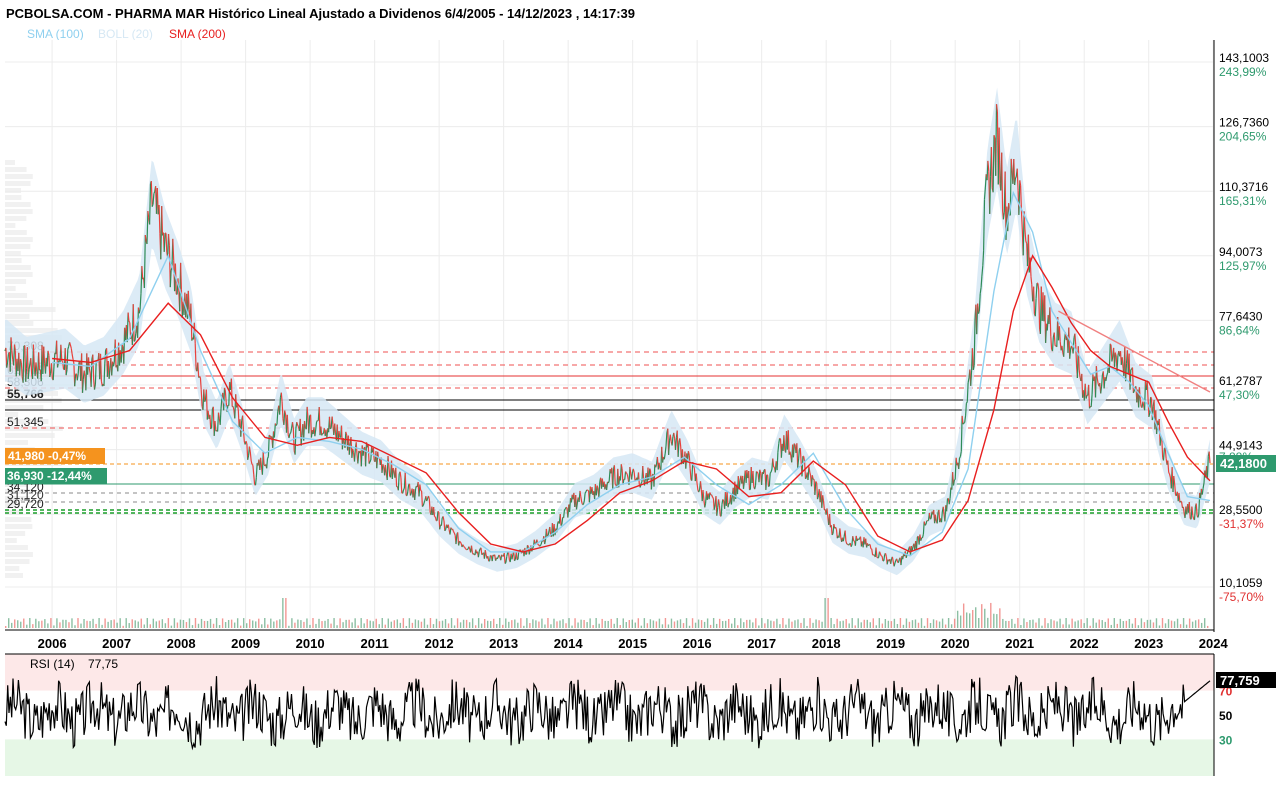  Describe the element at coordinates (1243, 187) in the screenshot. I see `y-tick-label: 110,3716` at that location.